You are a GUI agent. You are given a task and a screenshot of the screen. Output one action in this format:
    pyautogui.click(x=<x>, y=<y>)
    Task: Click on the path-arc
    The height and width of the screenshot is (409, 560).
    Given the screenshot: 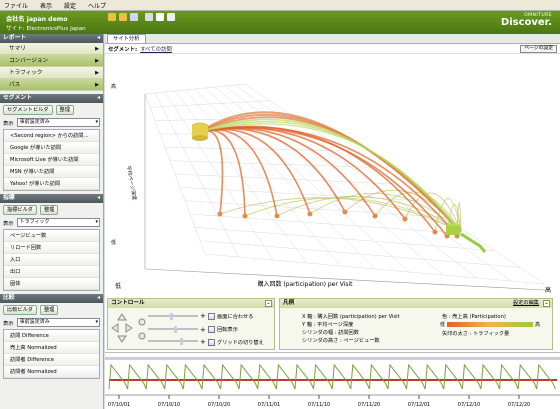 What is the action you would take?
    pyautogui.click(x=255, y=171)
    